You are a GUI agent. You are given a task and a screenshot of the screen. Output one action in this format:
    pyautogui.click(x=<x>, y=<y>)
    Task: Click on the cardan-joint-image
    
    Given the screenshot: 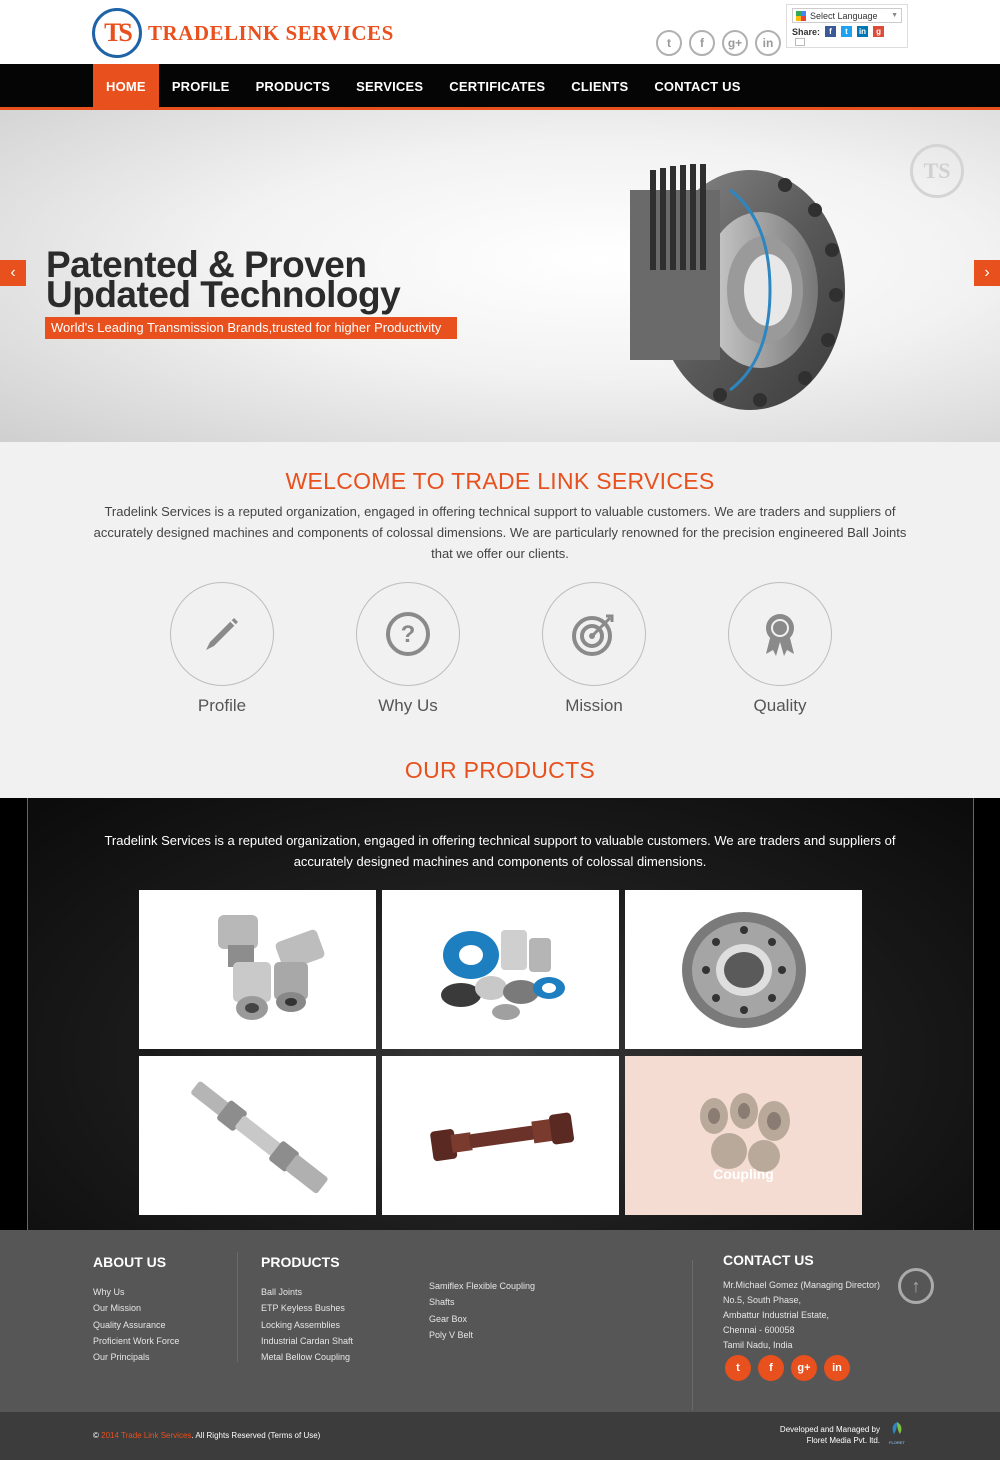 What is the action you would take?
    pyautogui.click(x=259, y=1137)
    